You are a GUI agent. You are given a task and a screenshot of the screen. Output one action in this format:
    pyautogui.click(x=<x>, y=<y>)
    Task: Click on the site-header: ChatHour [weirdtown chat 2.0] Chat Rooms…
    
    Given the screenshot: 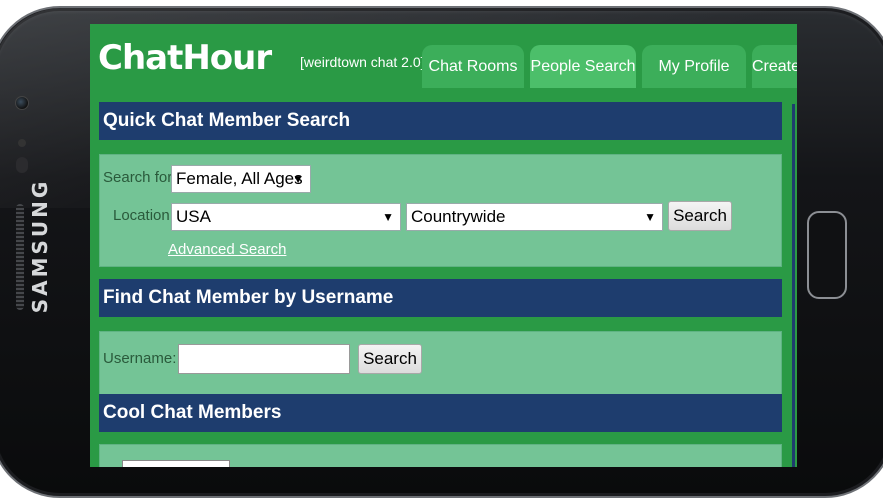 What is the action you would take?
    pyautogui.click(x=443, y=56)
    